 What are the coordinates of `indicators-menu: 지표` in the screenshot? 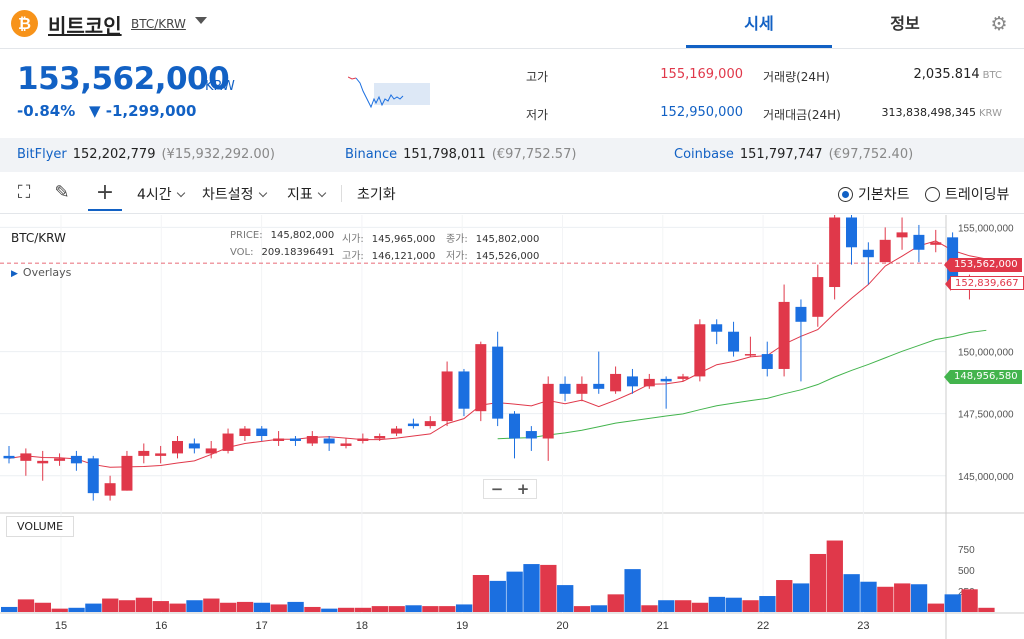 It's located at (307, 194).